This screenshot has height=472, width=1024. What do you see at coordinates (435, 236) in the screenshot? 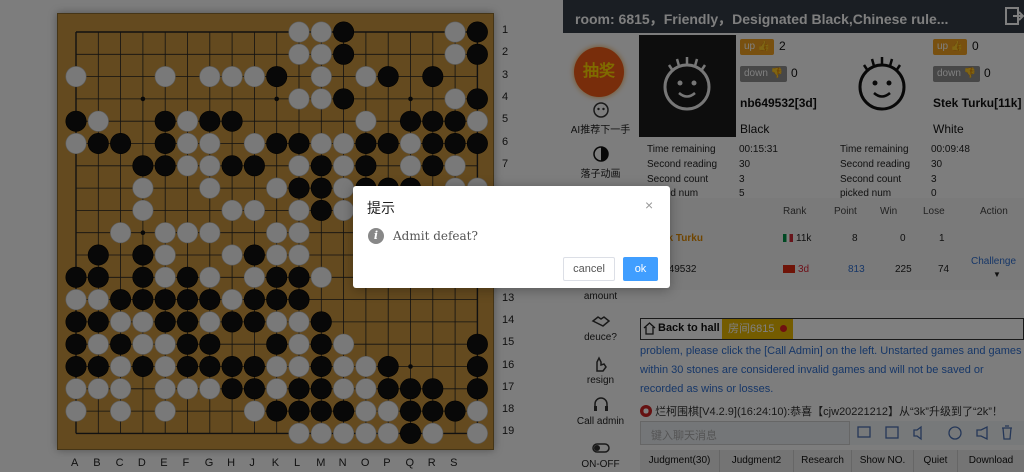
I see `dialog-message: Admit defeat?` at bounding box center [435, 236].